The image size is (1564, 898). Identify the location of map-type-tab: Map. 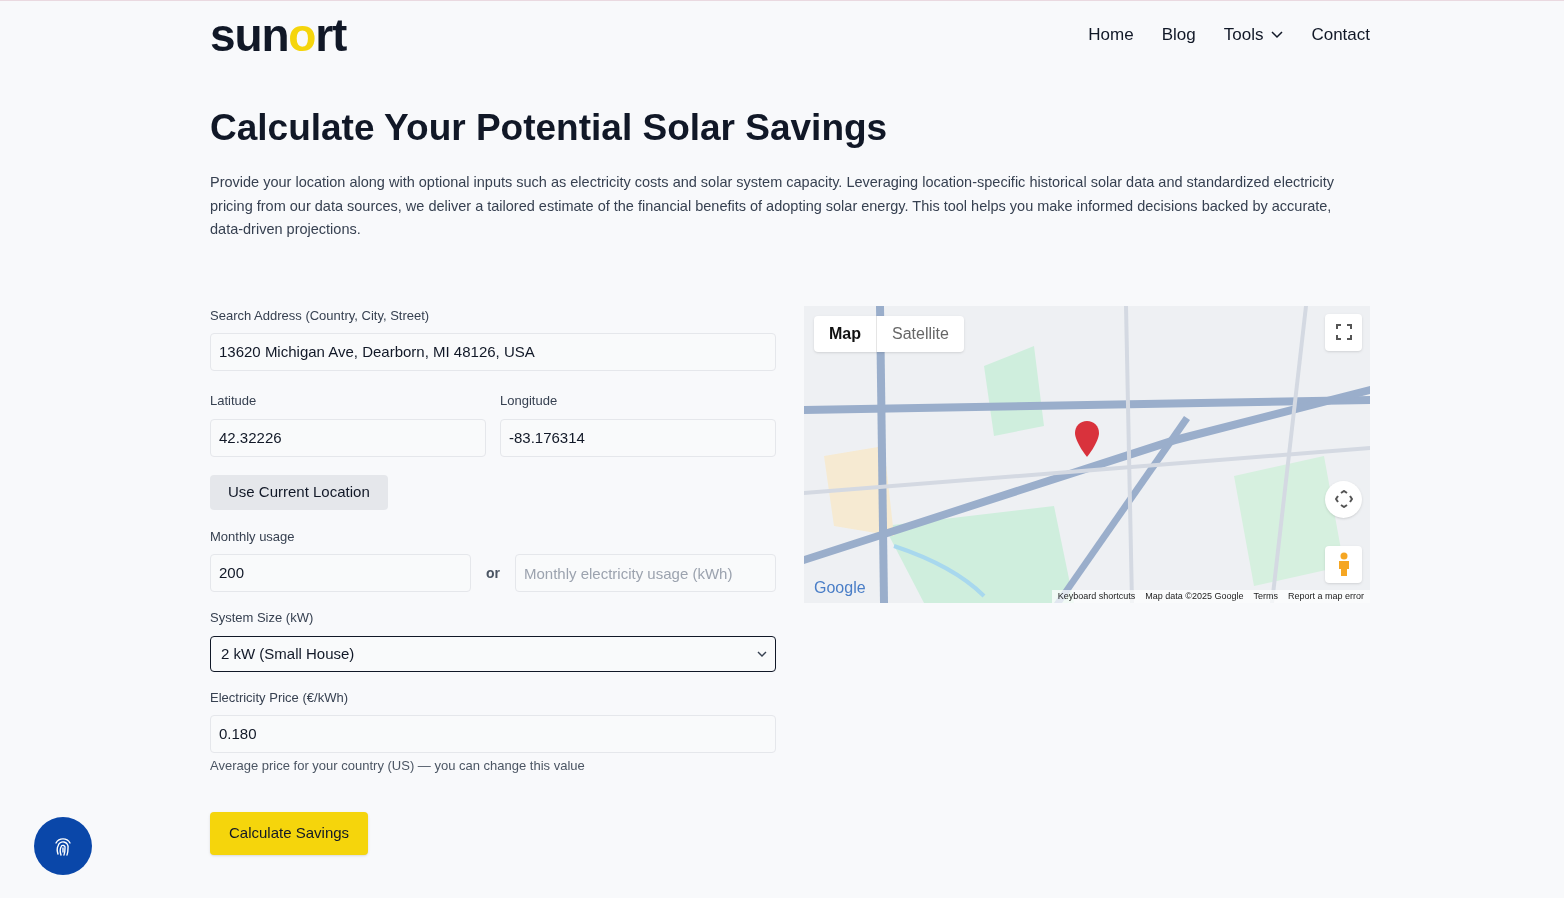
(845, 333).